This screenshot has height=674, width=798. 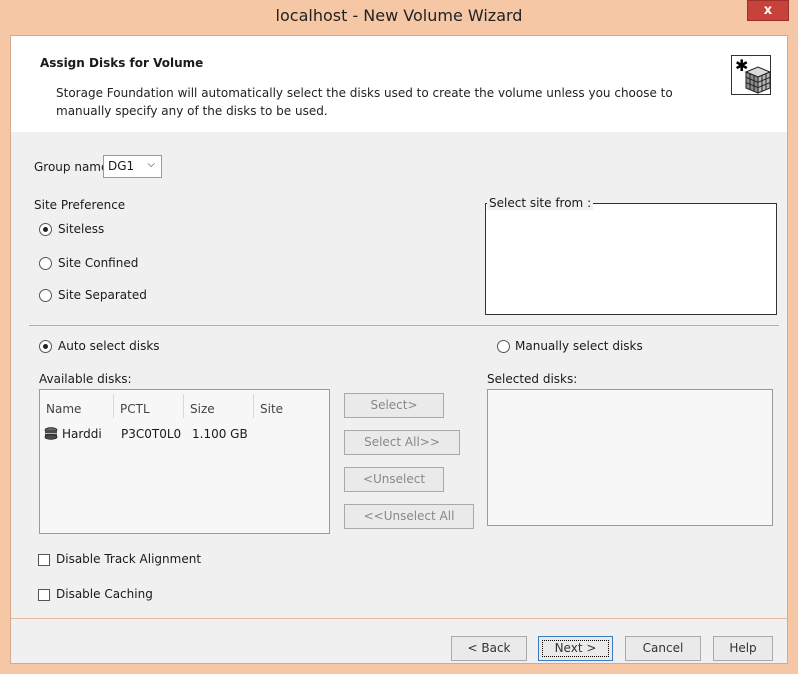 What do you see at coordinates (219, 406) in the screenshot?
I see `column-header-size: Size` at bounding box center [219, 406].